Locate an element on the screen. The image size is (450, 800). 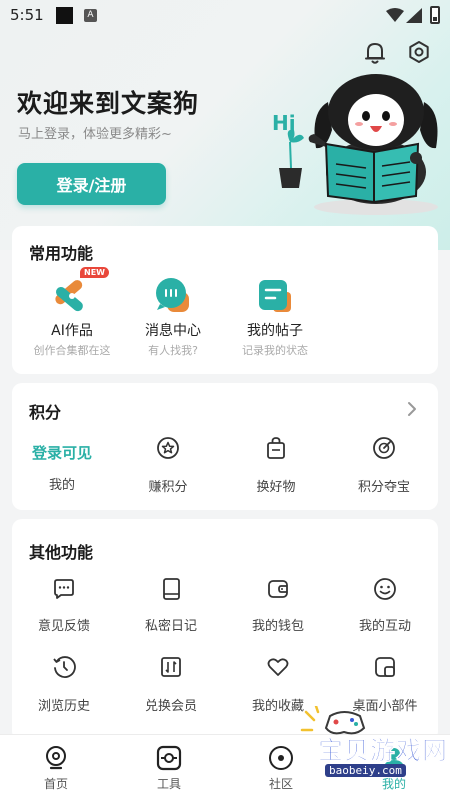
history-button: 浏览历史 is located at coordinates (64, 684).